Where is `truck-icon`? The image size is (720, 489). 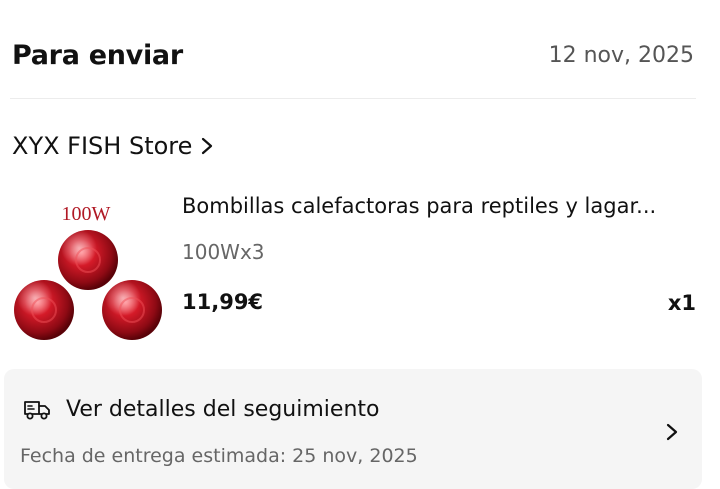 truck-icon is located at coordinates (37, 410).